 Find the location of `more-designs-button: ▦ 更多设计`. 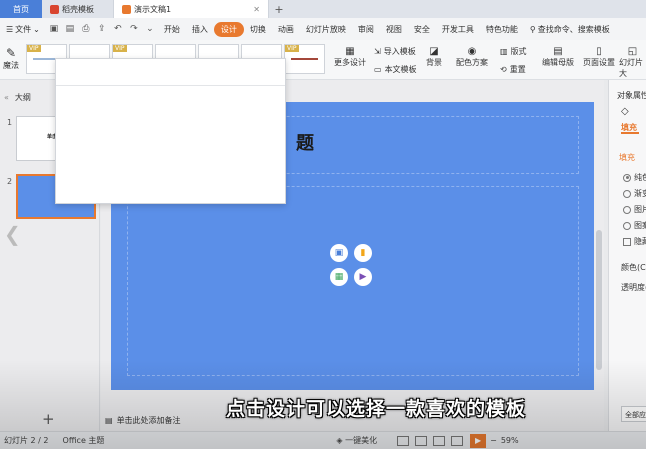

more-designs-button: ▦ 更多设计 is located at coordinates (350, 57).